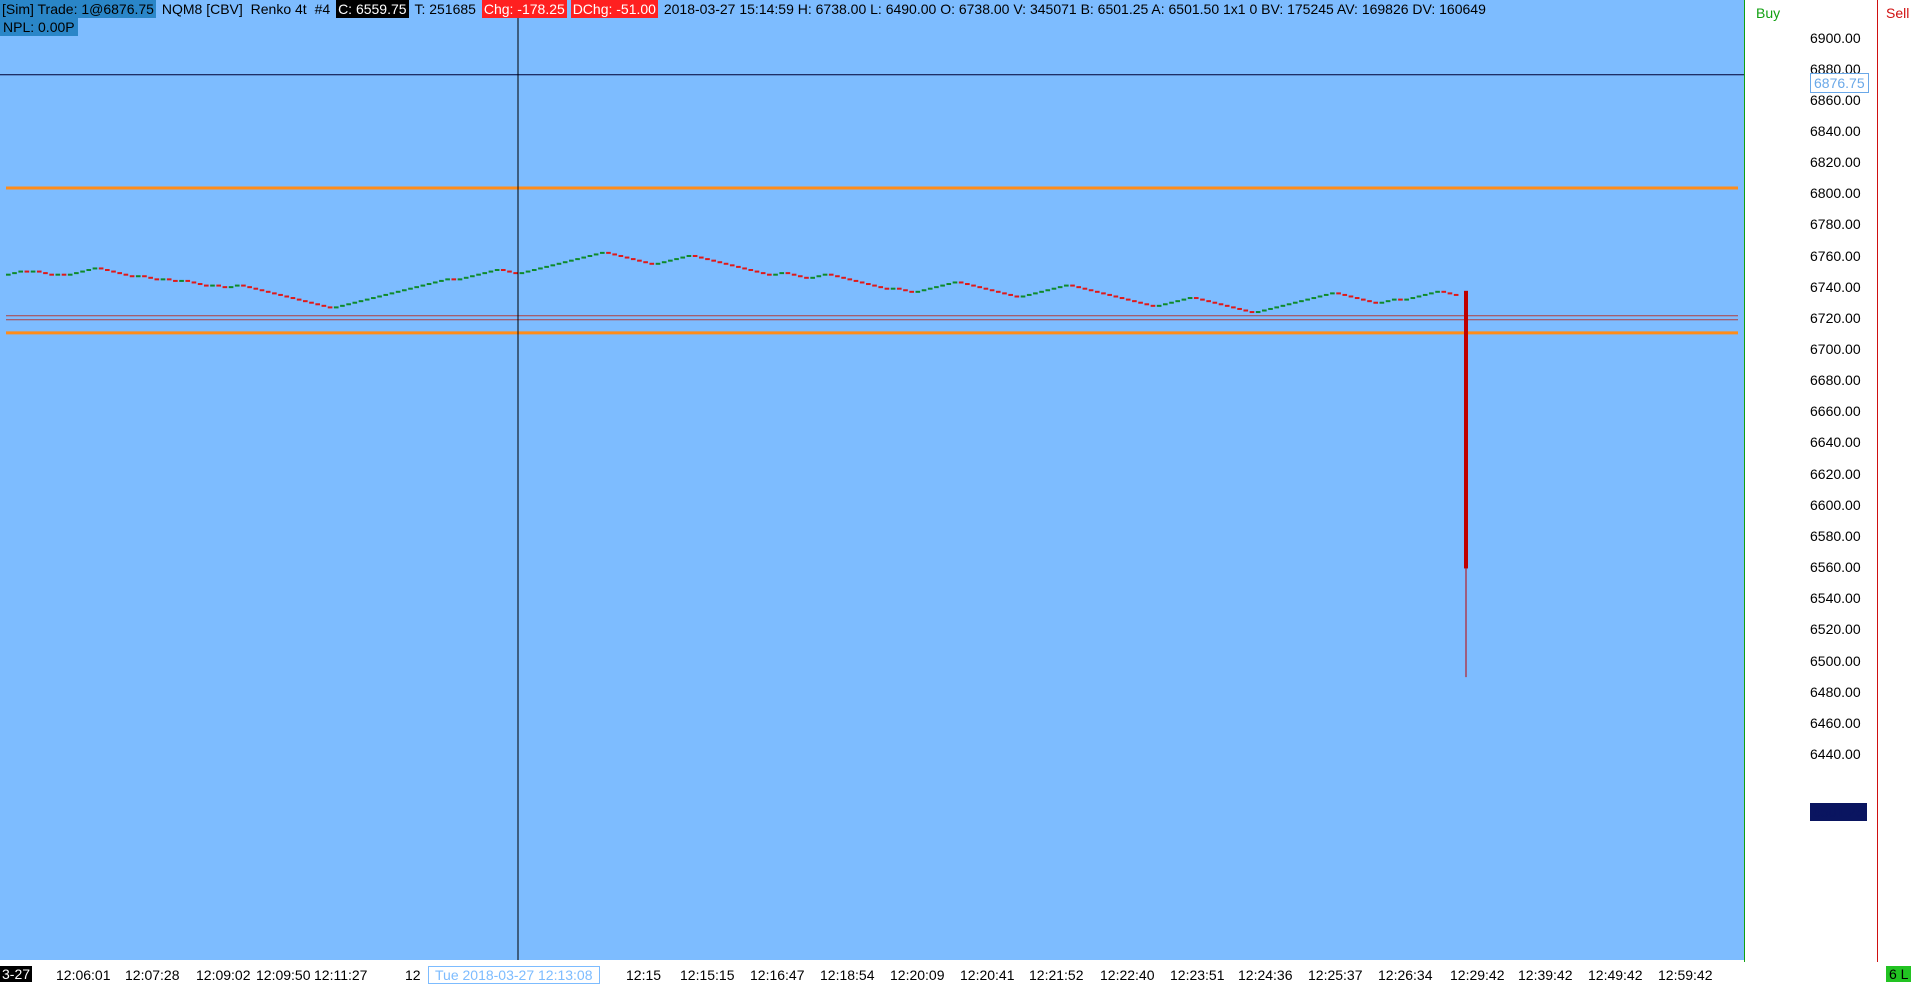  What do you see at coordinates (514, 975) in the screenshot?
I see `crosshair-time-label: Tue 2018-03-27 12:13:08` at bounding box center [514, 975].